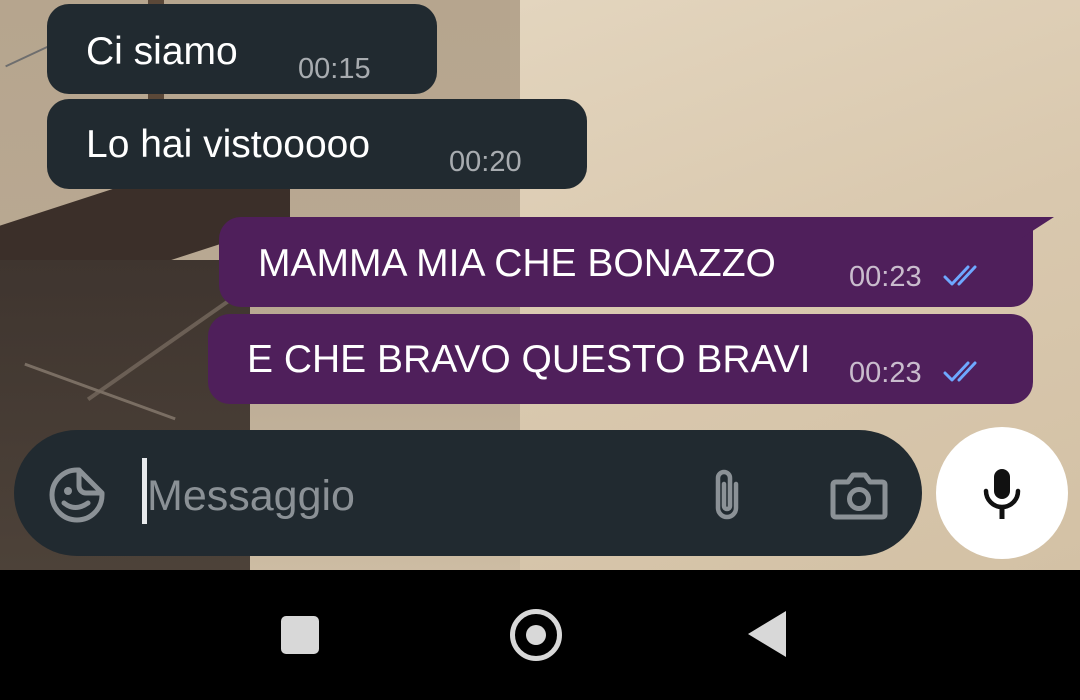 The width and height of the screenshot is (1080, 700). Describe the element at coordinates (485, 162) in the screenshot. I see `message-time: 00:20` at that location.